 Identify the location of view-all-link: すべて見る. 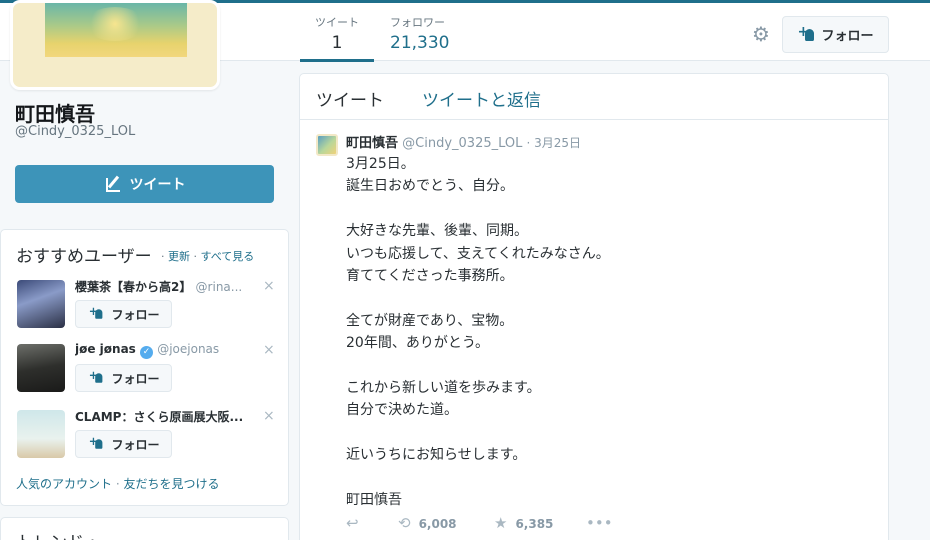
(228, 256).